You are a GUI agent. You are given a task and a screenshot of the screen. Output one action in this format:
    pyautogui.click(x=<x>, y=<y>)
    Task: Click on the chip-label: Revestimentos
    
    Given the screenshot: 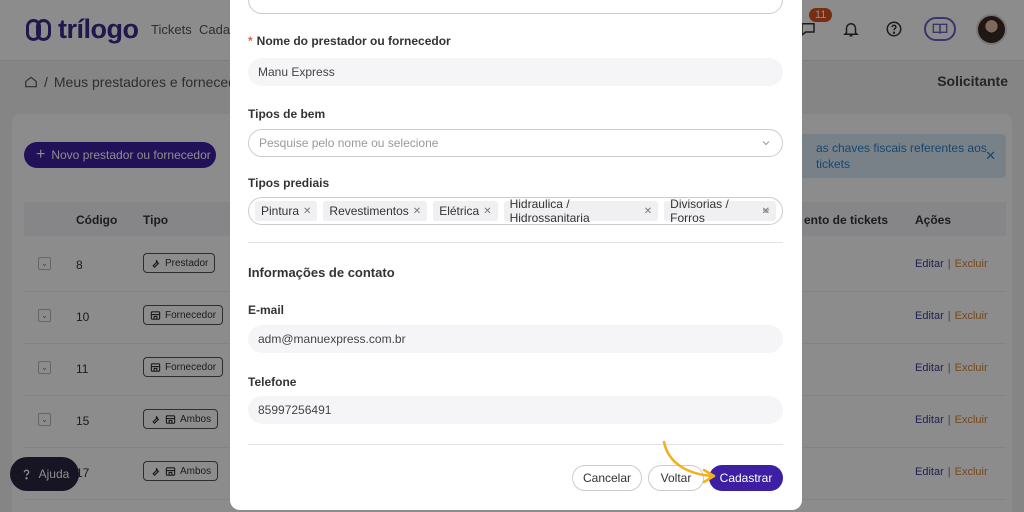 What is the action you would take?
    pyautogui.click(x=369, y=211)
    